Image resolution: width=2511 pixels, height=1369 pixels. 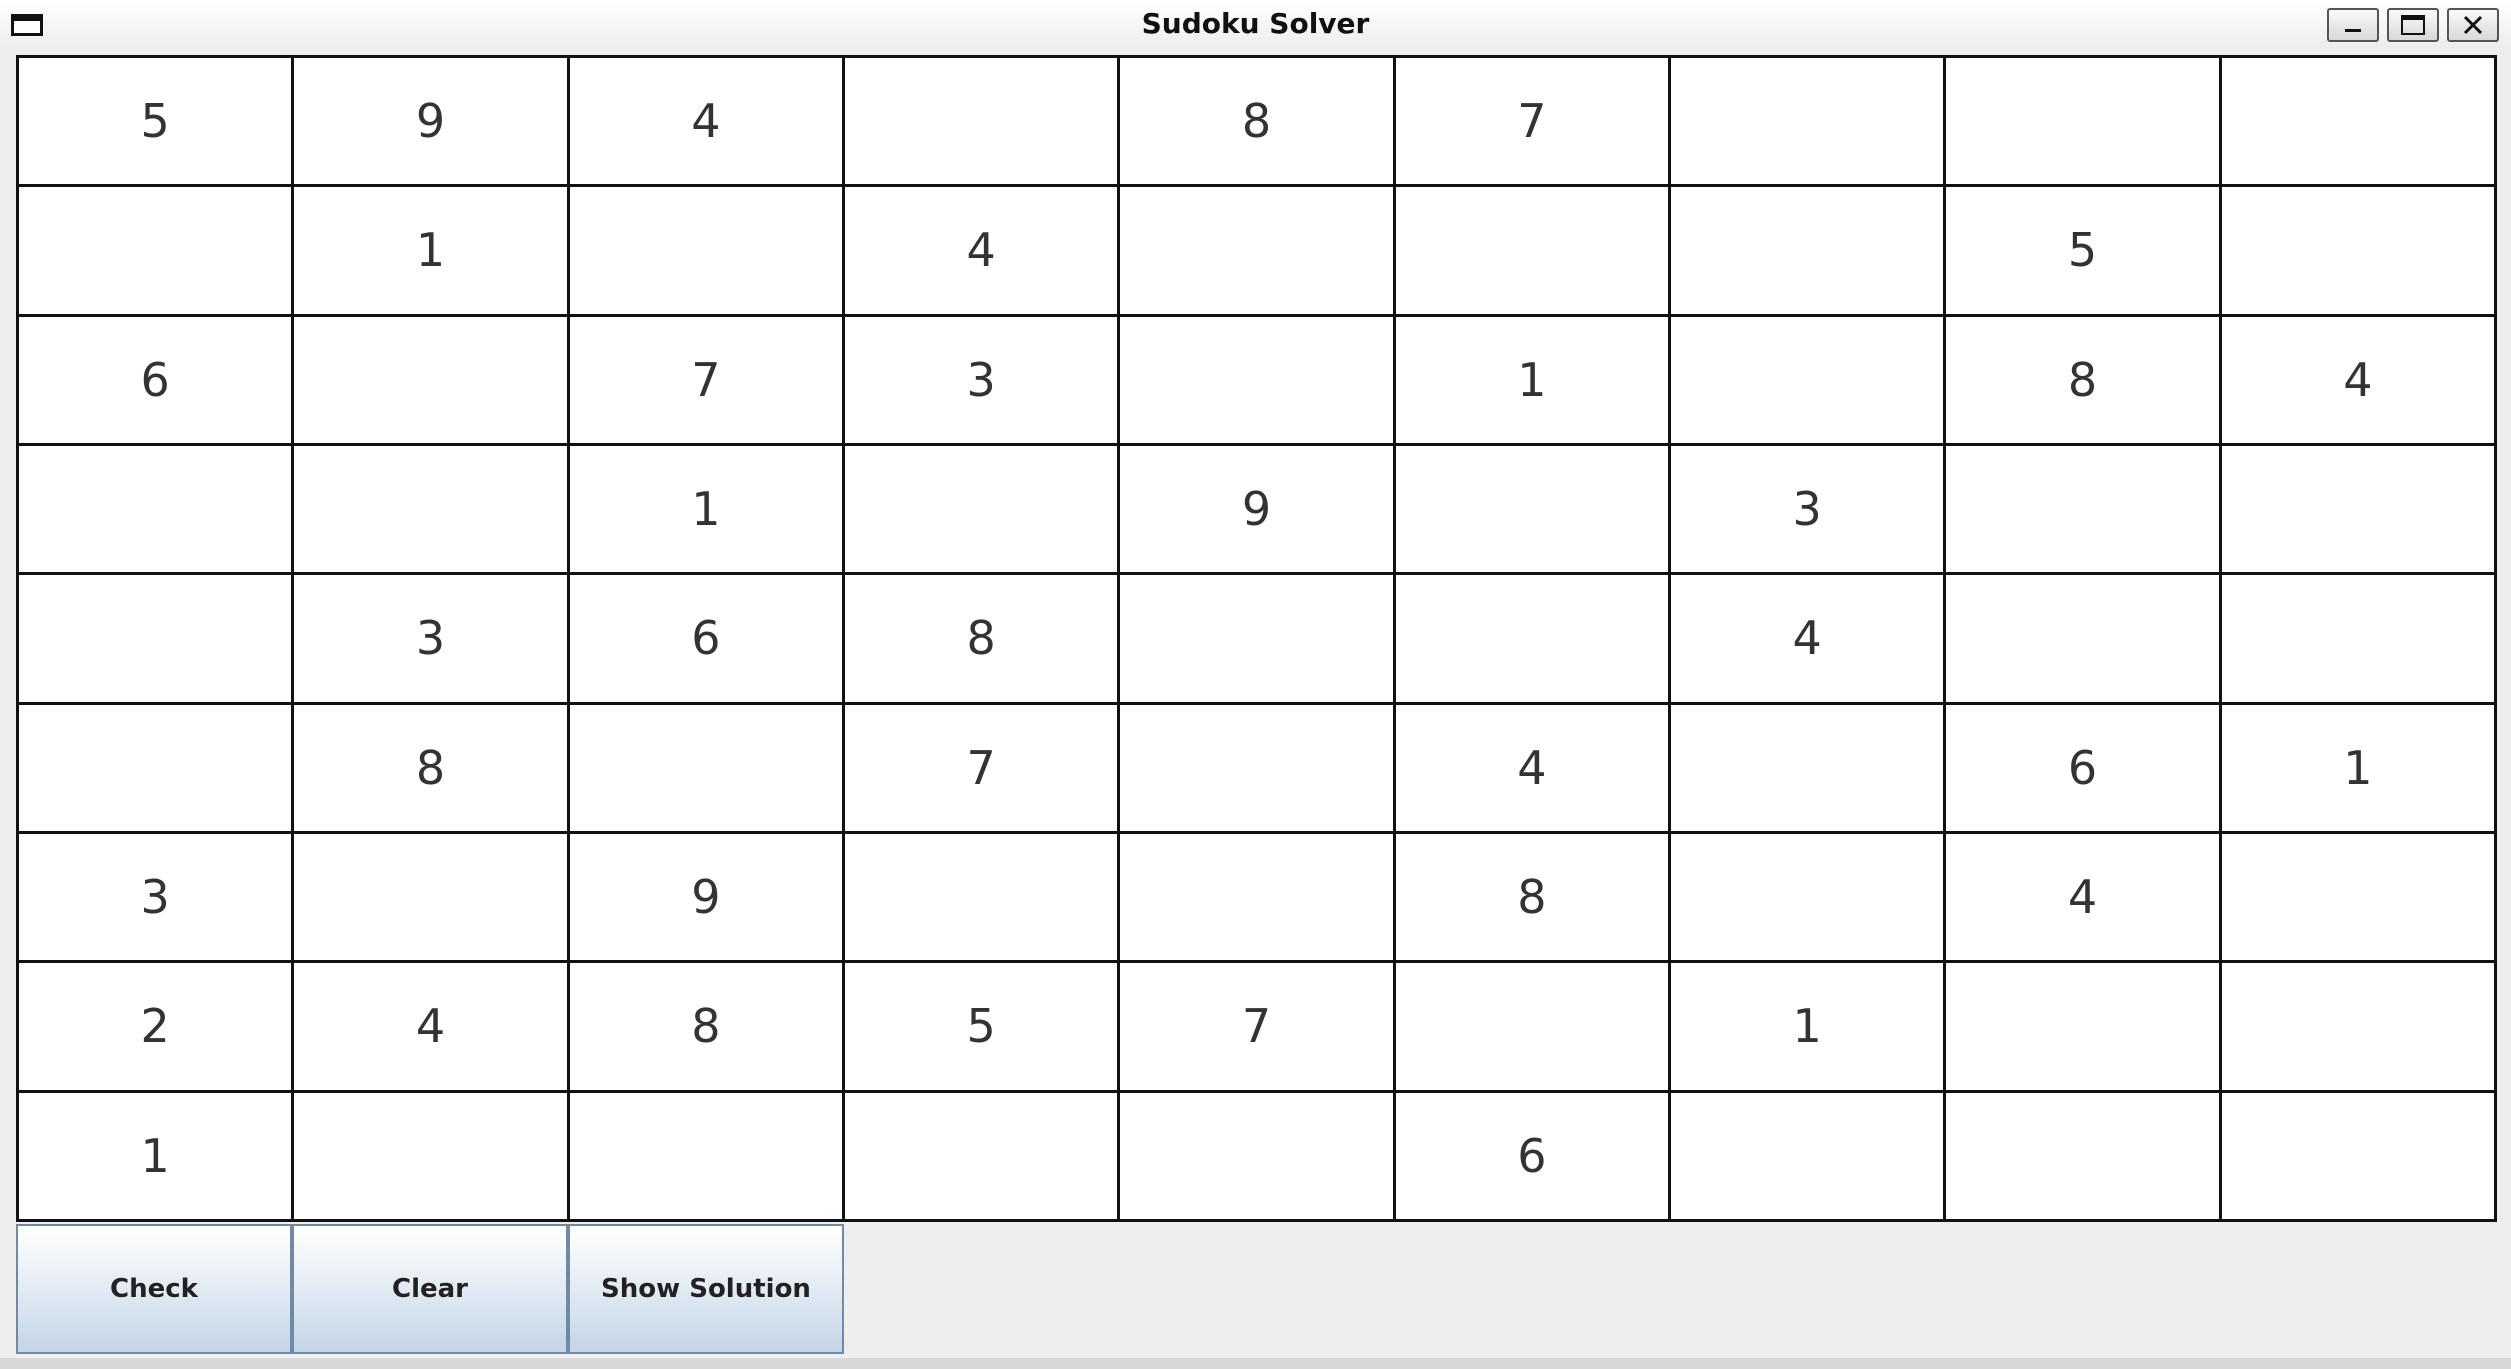 I want to click on close-icon, so click(x=2473, y=25).